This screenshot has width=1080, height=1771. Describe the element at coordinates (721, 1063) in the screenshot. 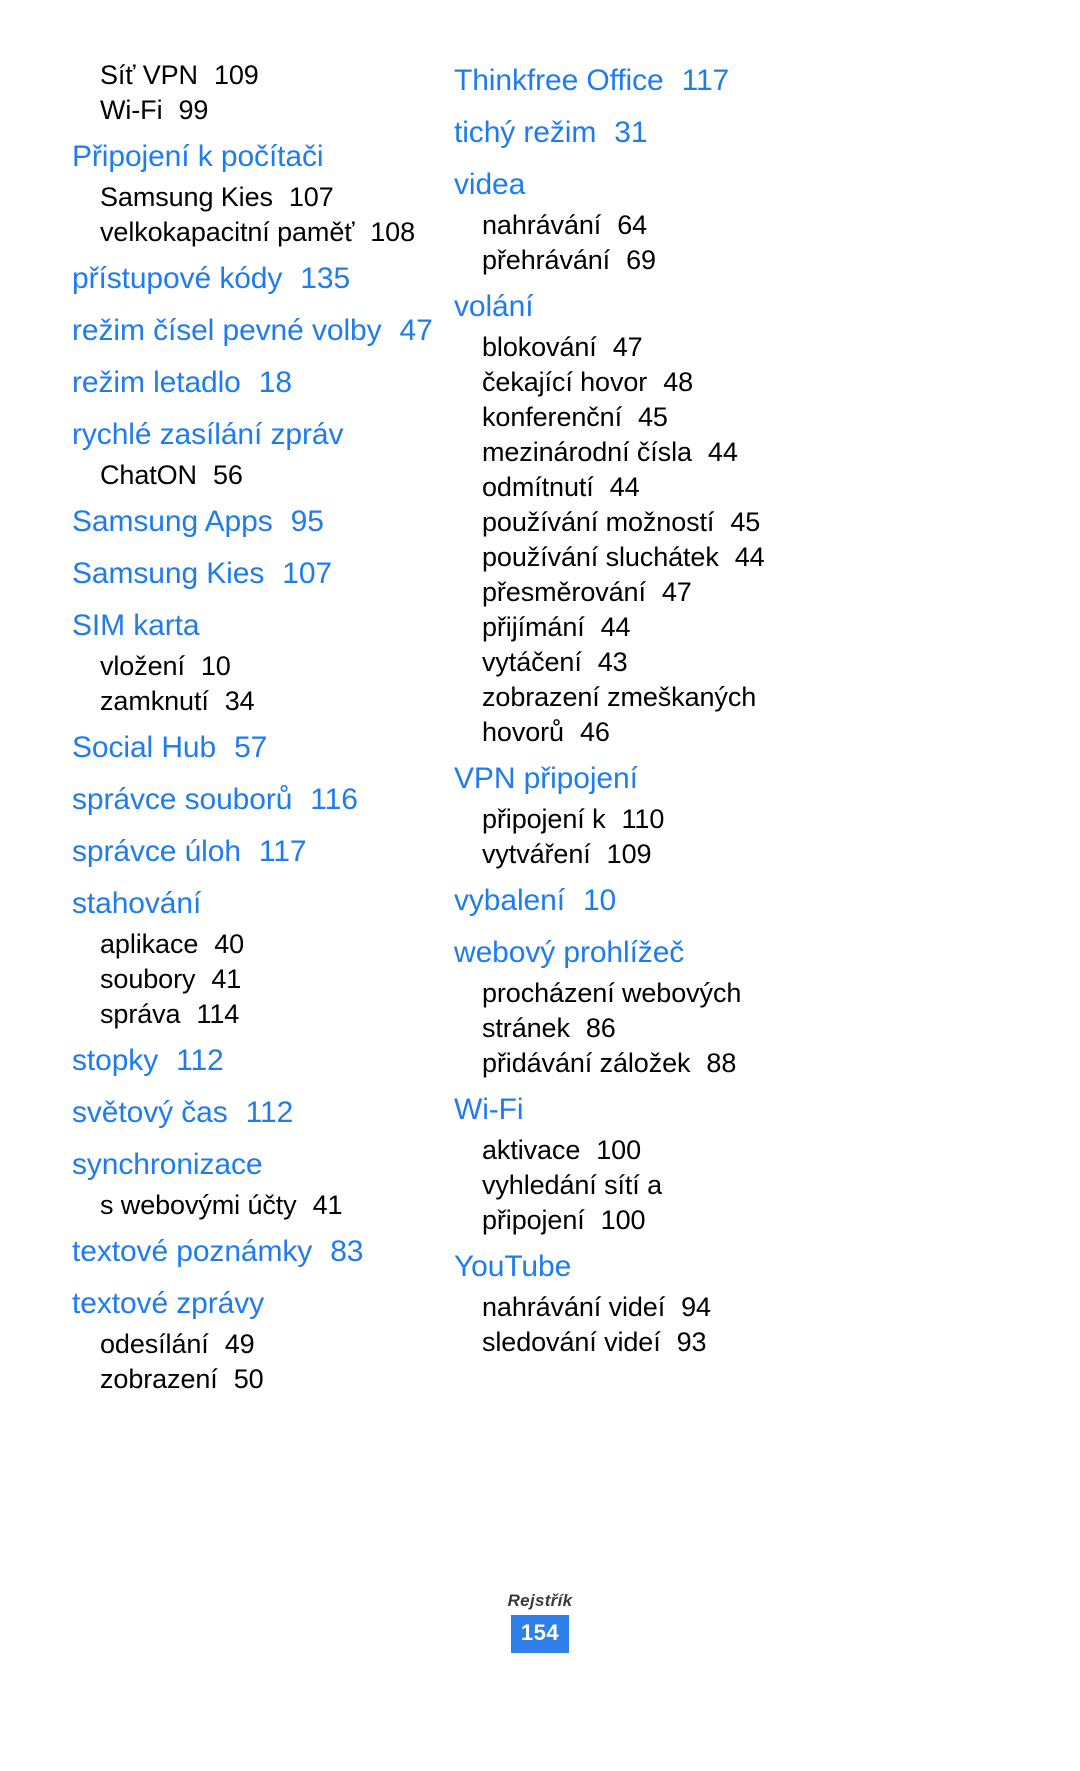

I see `index-entry-page-number: 88` at that location.